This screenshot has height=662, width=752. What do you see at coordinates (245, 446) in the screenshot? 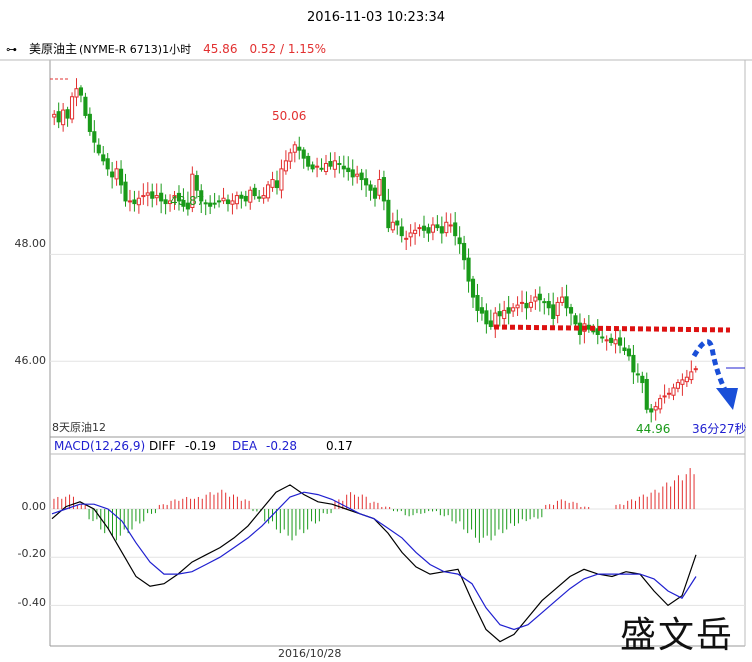
I see `macd-dea-label: DEA` at bounding box center [245, 446].